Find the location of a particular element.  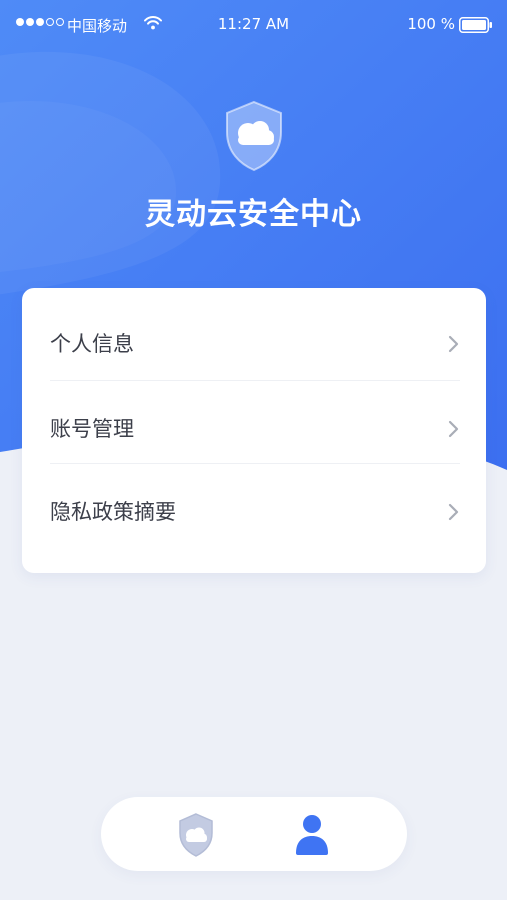

battery-percent: 100 % is located at coordinates (431, 24).